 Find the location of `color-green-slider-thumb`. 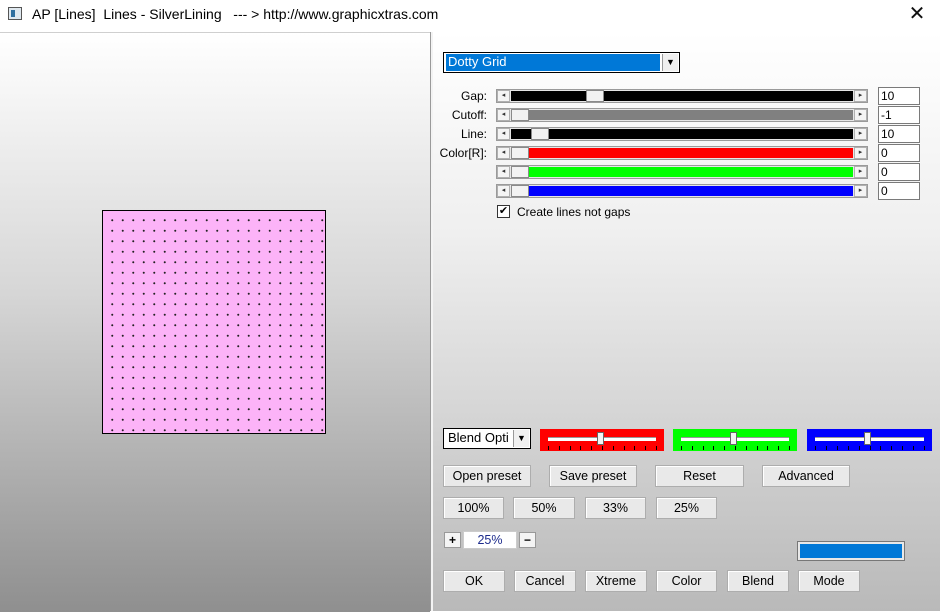

color-green-slider-thumb is located at coordinates (520, 172).